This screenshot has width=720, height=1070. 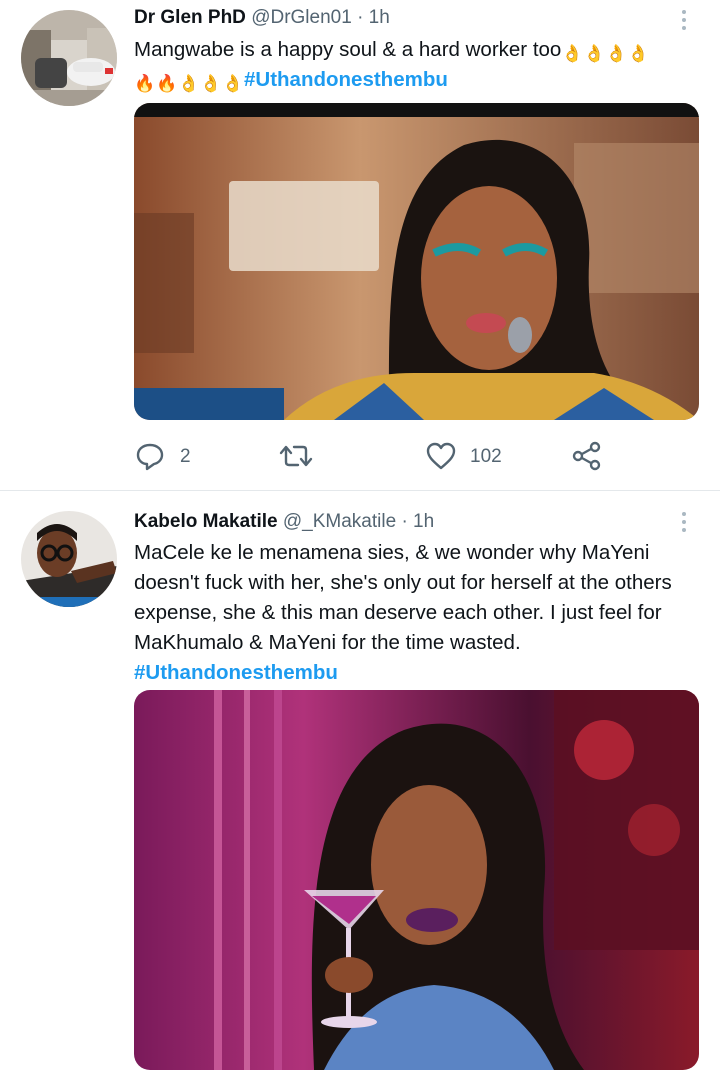 What do you see at coordinates (185, 456) in the screenshot?
I see `reply-count: 2` at bounding box center [185, 456].